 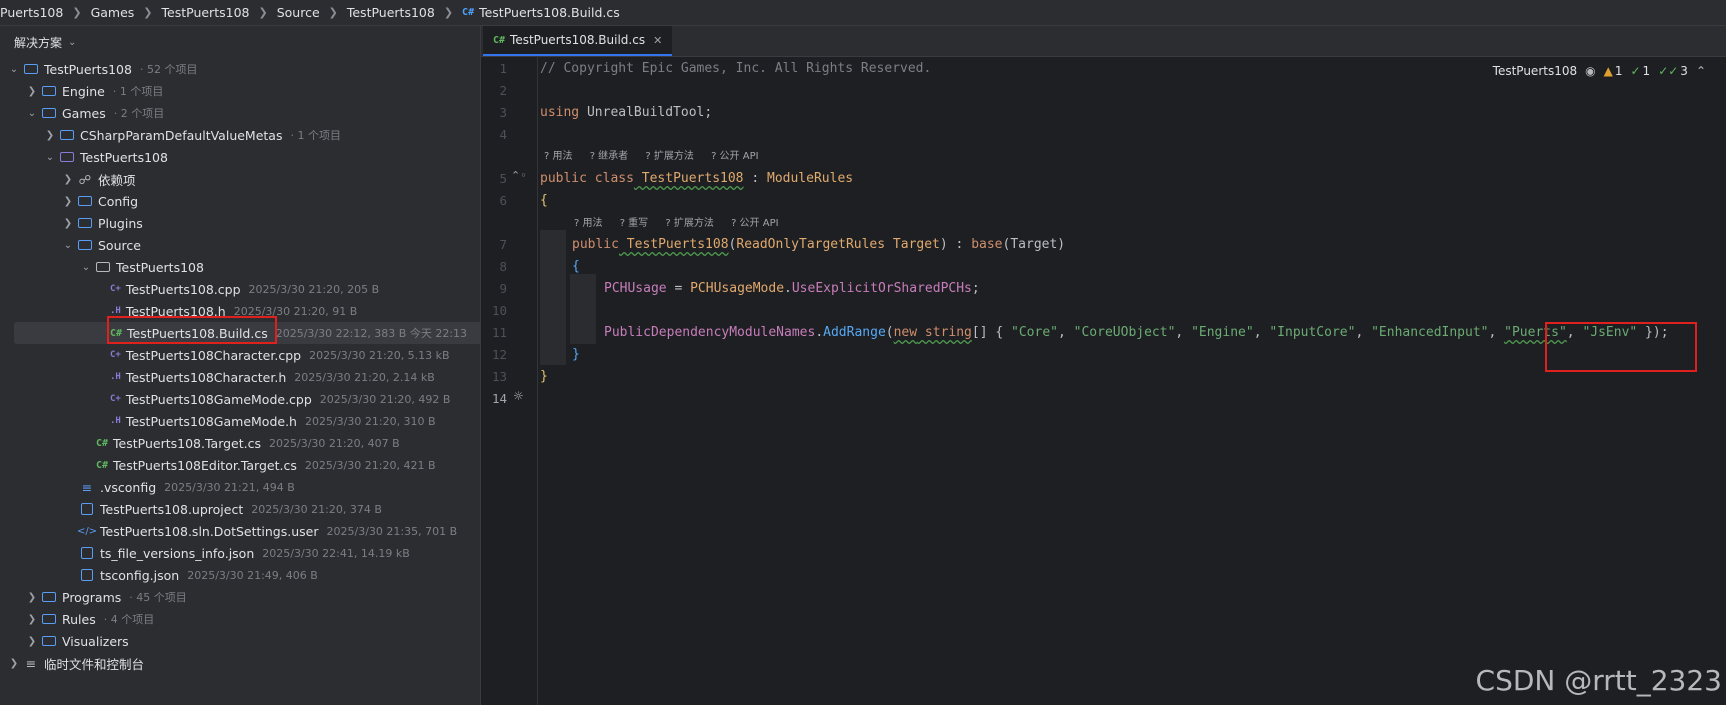 I want to click on breadcrumb-item-testpuerts108: TestPuerts108, so click(x=206, y=12).